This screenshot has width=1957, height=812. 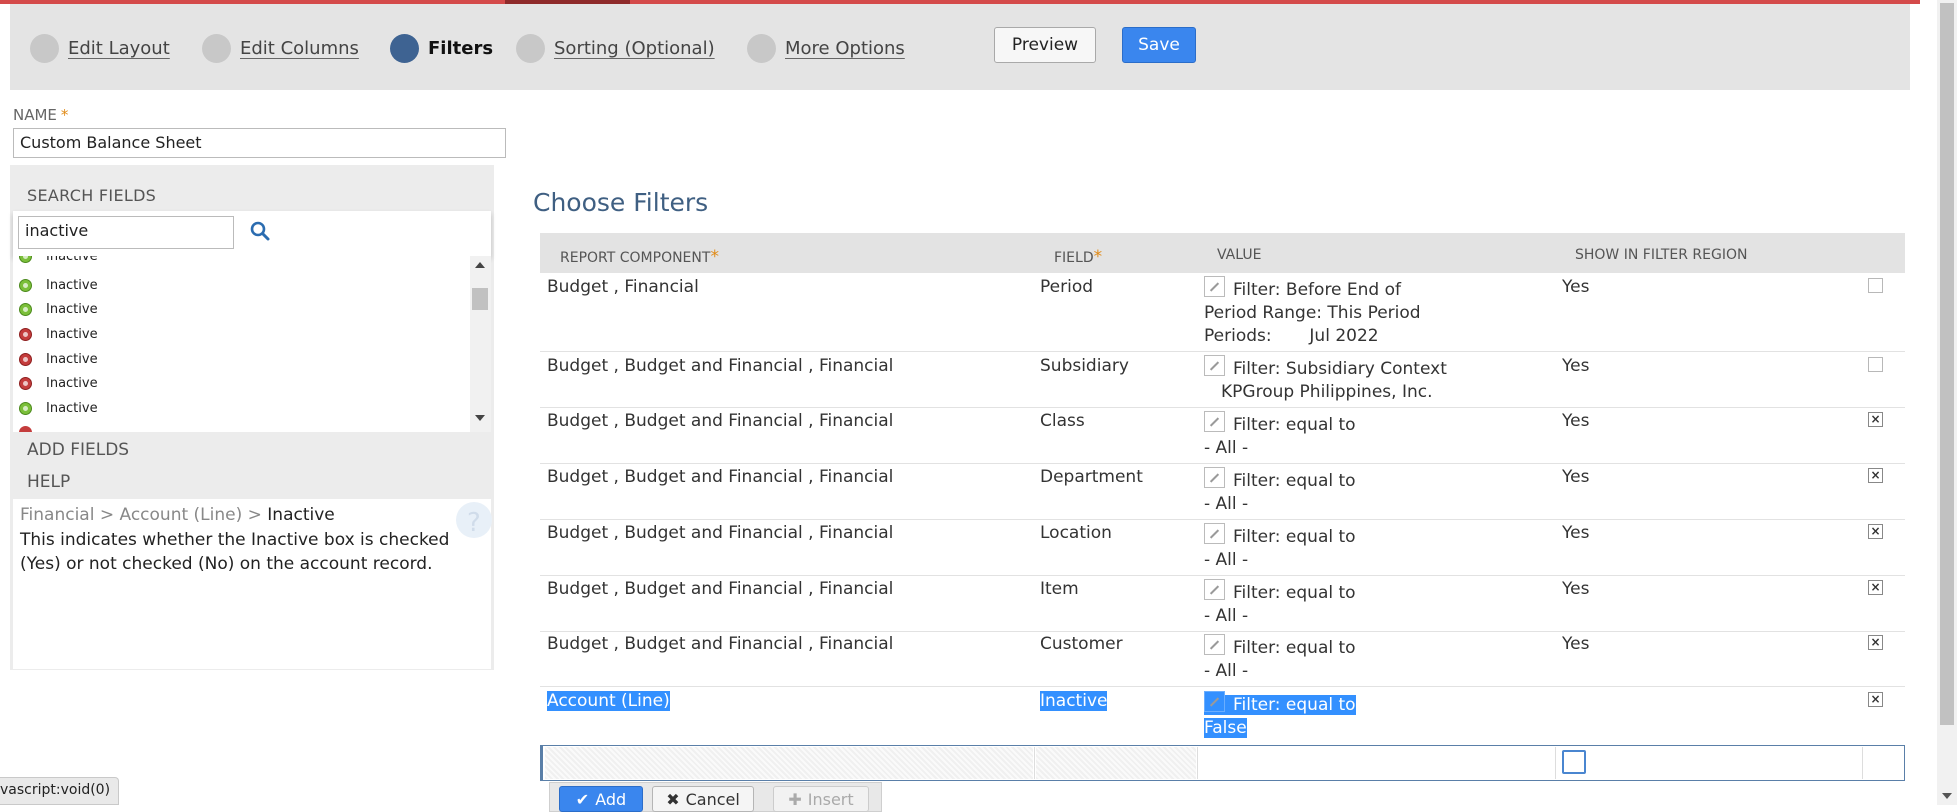 I want to click on table-cell-component: Budget , Financial, so click(x=623, y=287).